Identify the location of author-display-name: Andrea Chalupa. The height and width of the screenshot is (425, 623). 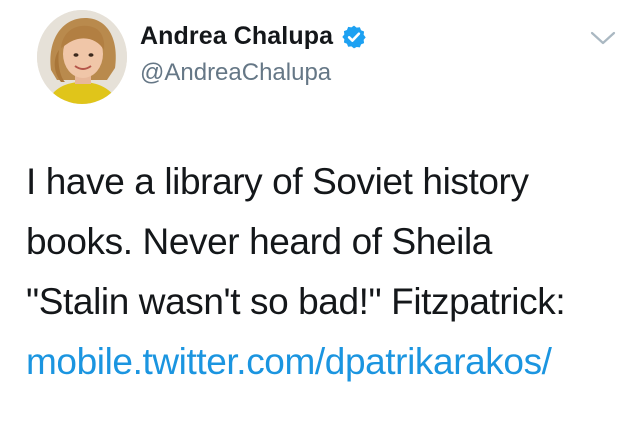
(236, 36).